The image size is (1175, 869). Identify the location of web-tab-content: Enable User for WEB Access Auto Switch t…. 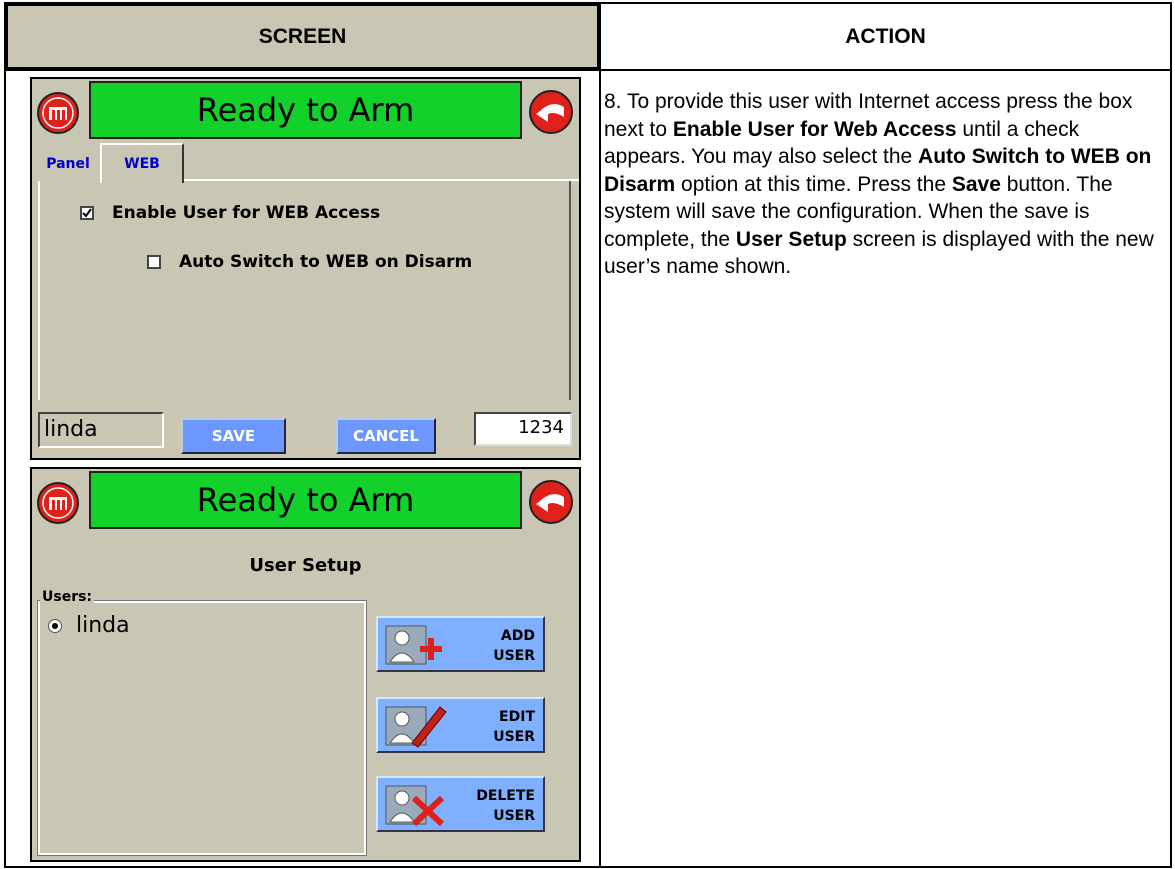
(304, 290).